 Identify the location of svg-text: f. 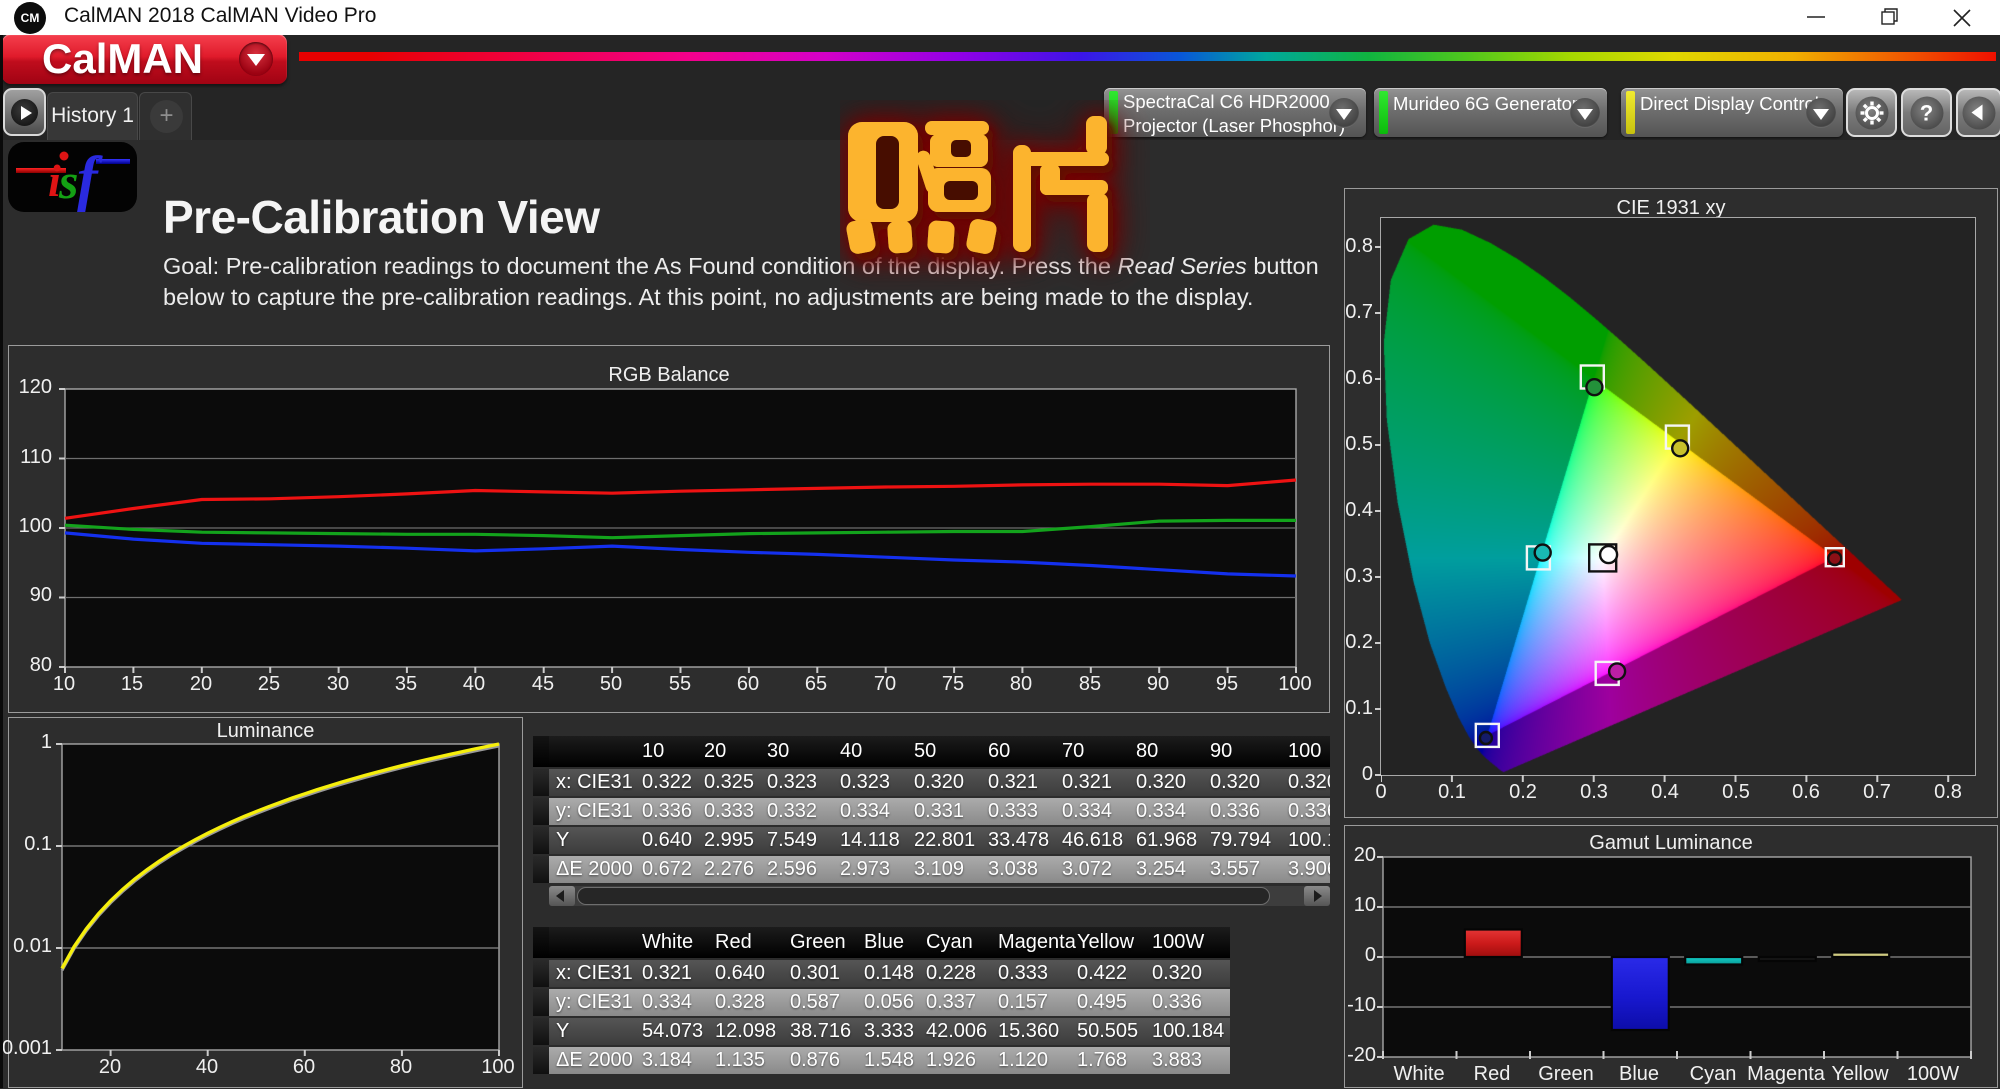
(90, 178).